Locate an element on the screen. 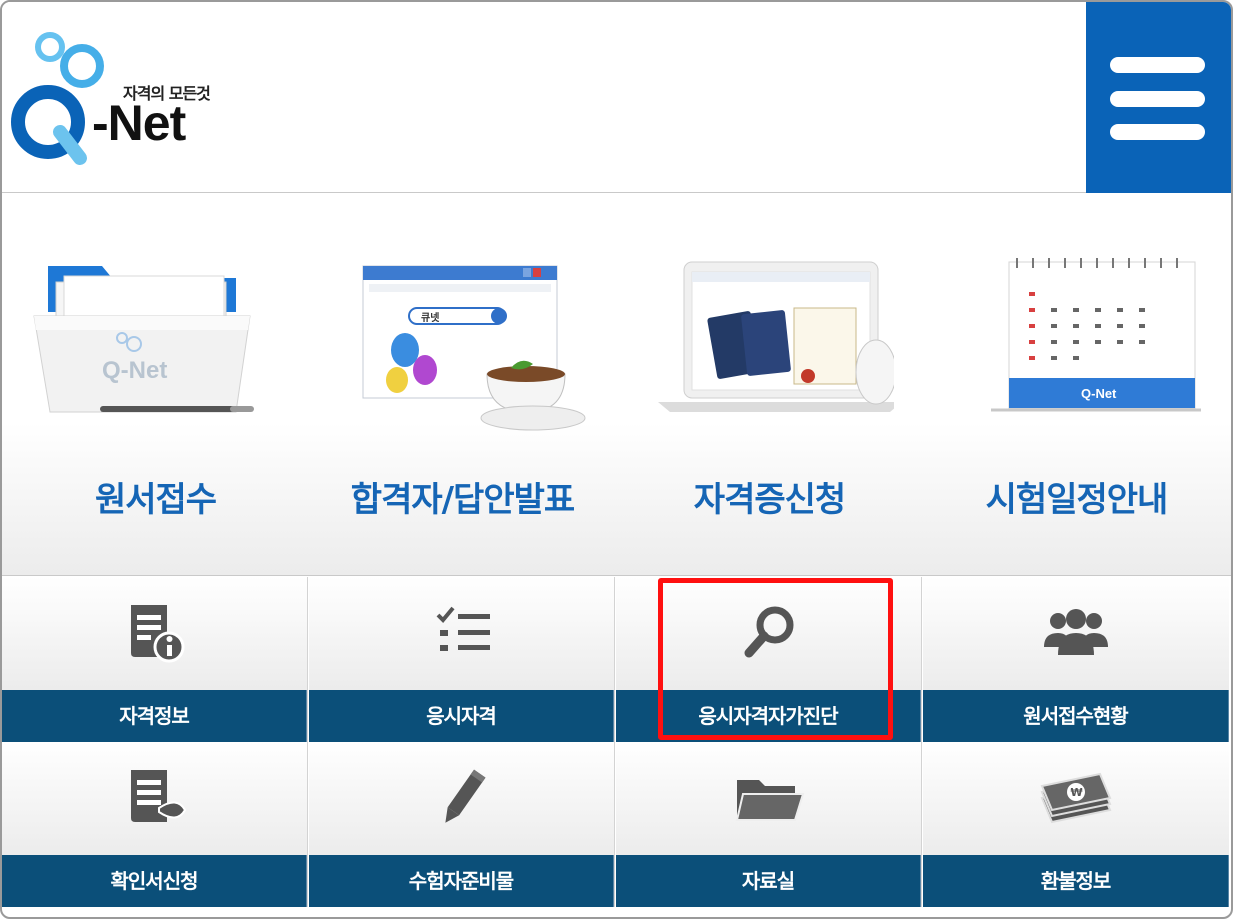 The height and width of the screenshot is (919, 1233). svg-text: 큐넷 is located at coordinates (430, 317).